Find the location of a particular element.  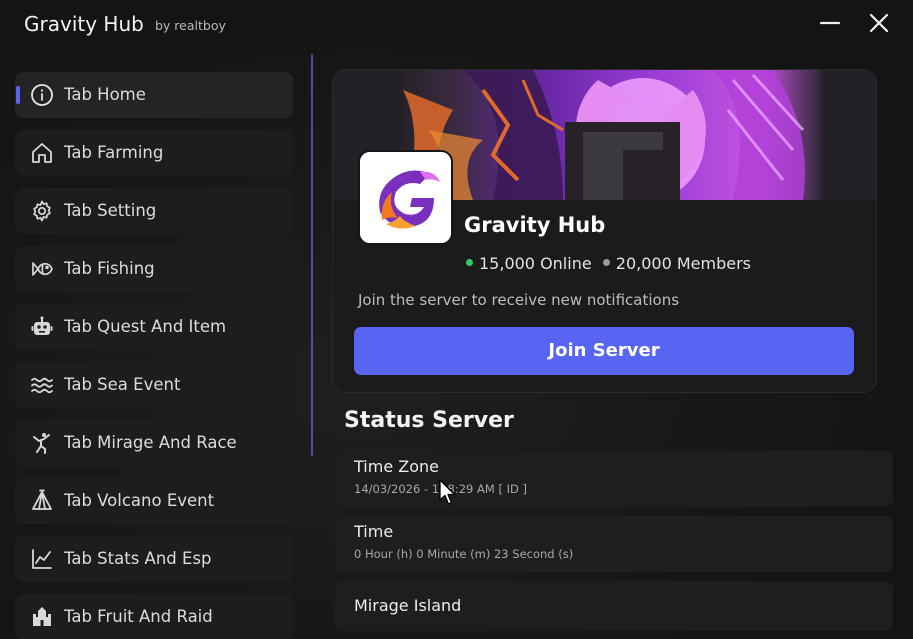

sidebar-item-label: Tab Home is located at coordinates (105, 94).